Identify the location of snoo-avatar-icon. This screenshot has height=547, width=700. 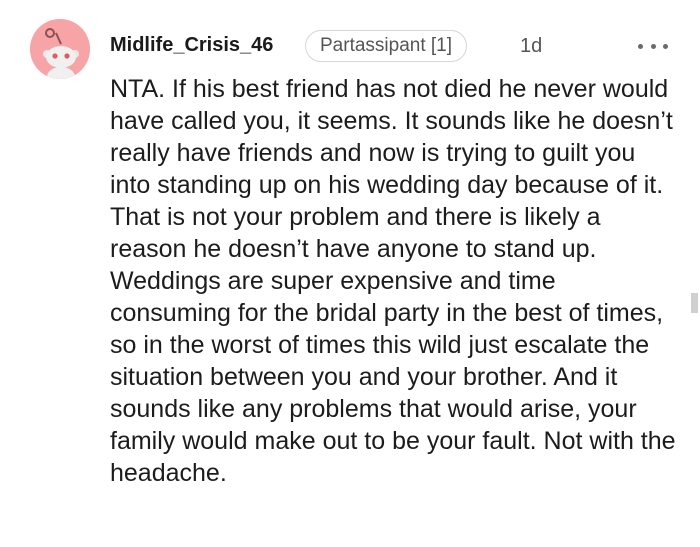
(60, 49).